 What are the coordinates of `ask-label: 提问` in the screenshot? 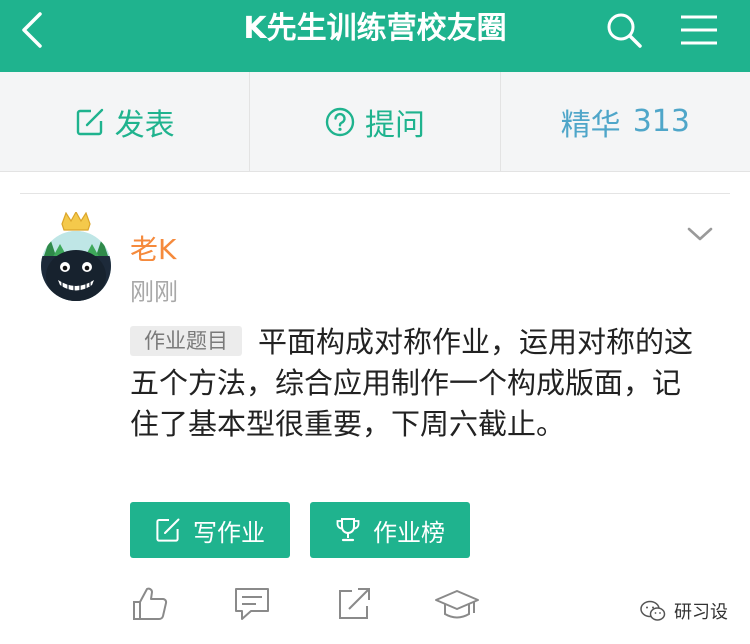 It's located at (394, 125).